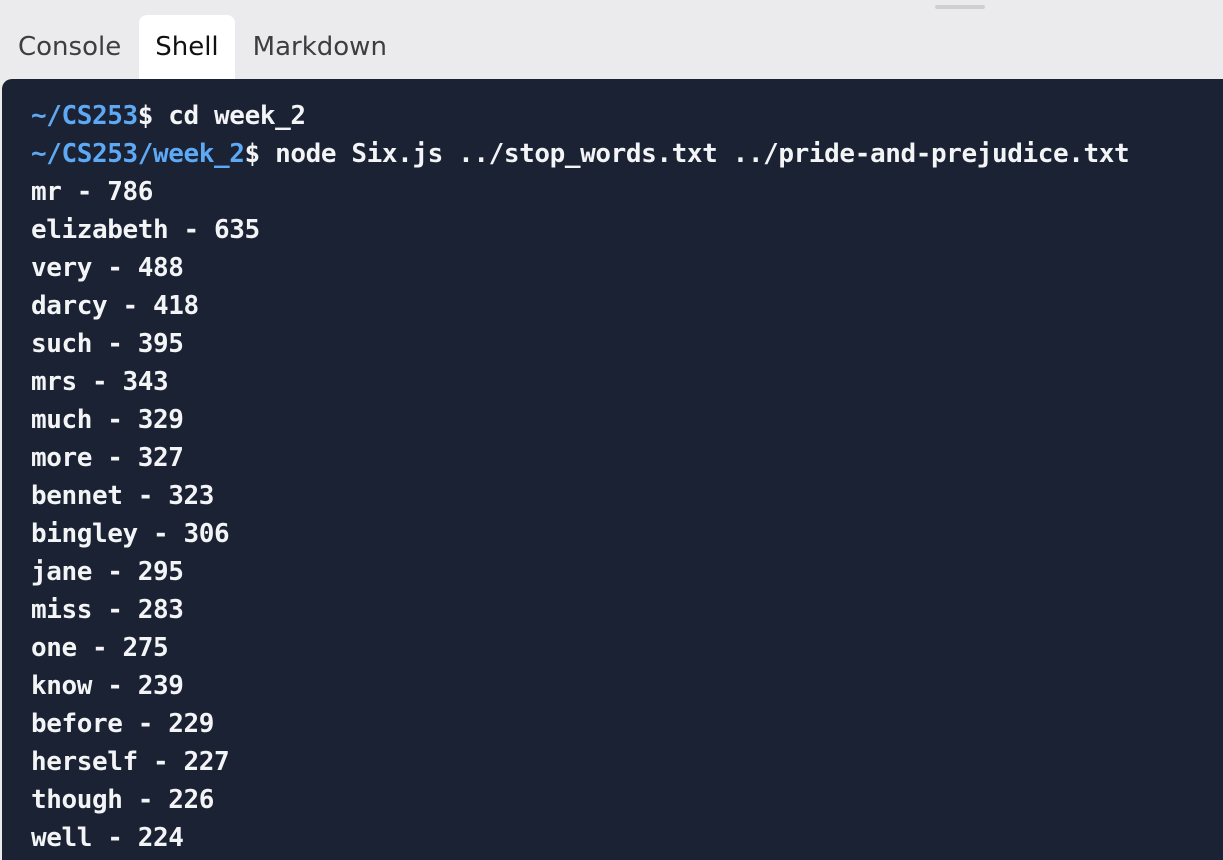  What do you see at coordinates (187, 47) in the screenshot?
I see `tab-shell: Shell` at bounding box center [187, 47].